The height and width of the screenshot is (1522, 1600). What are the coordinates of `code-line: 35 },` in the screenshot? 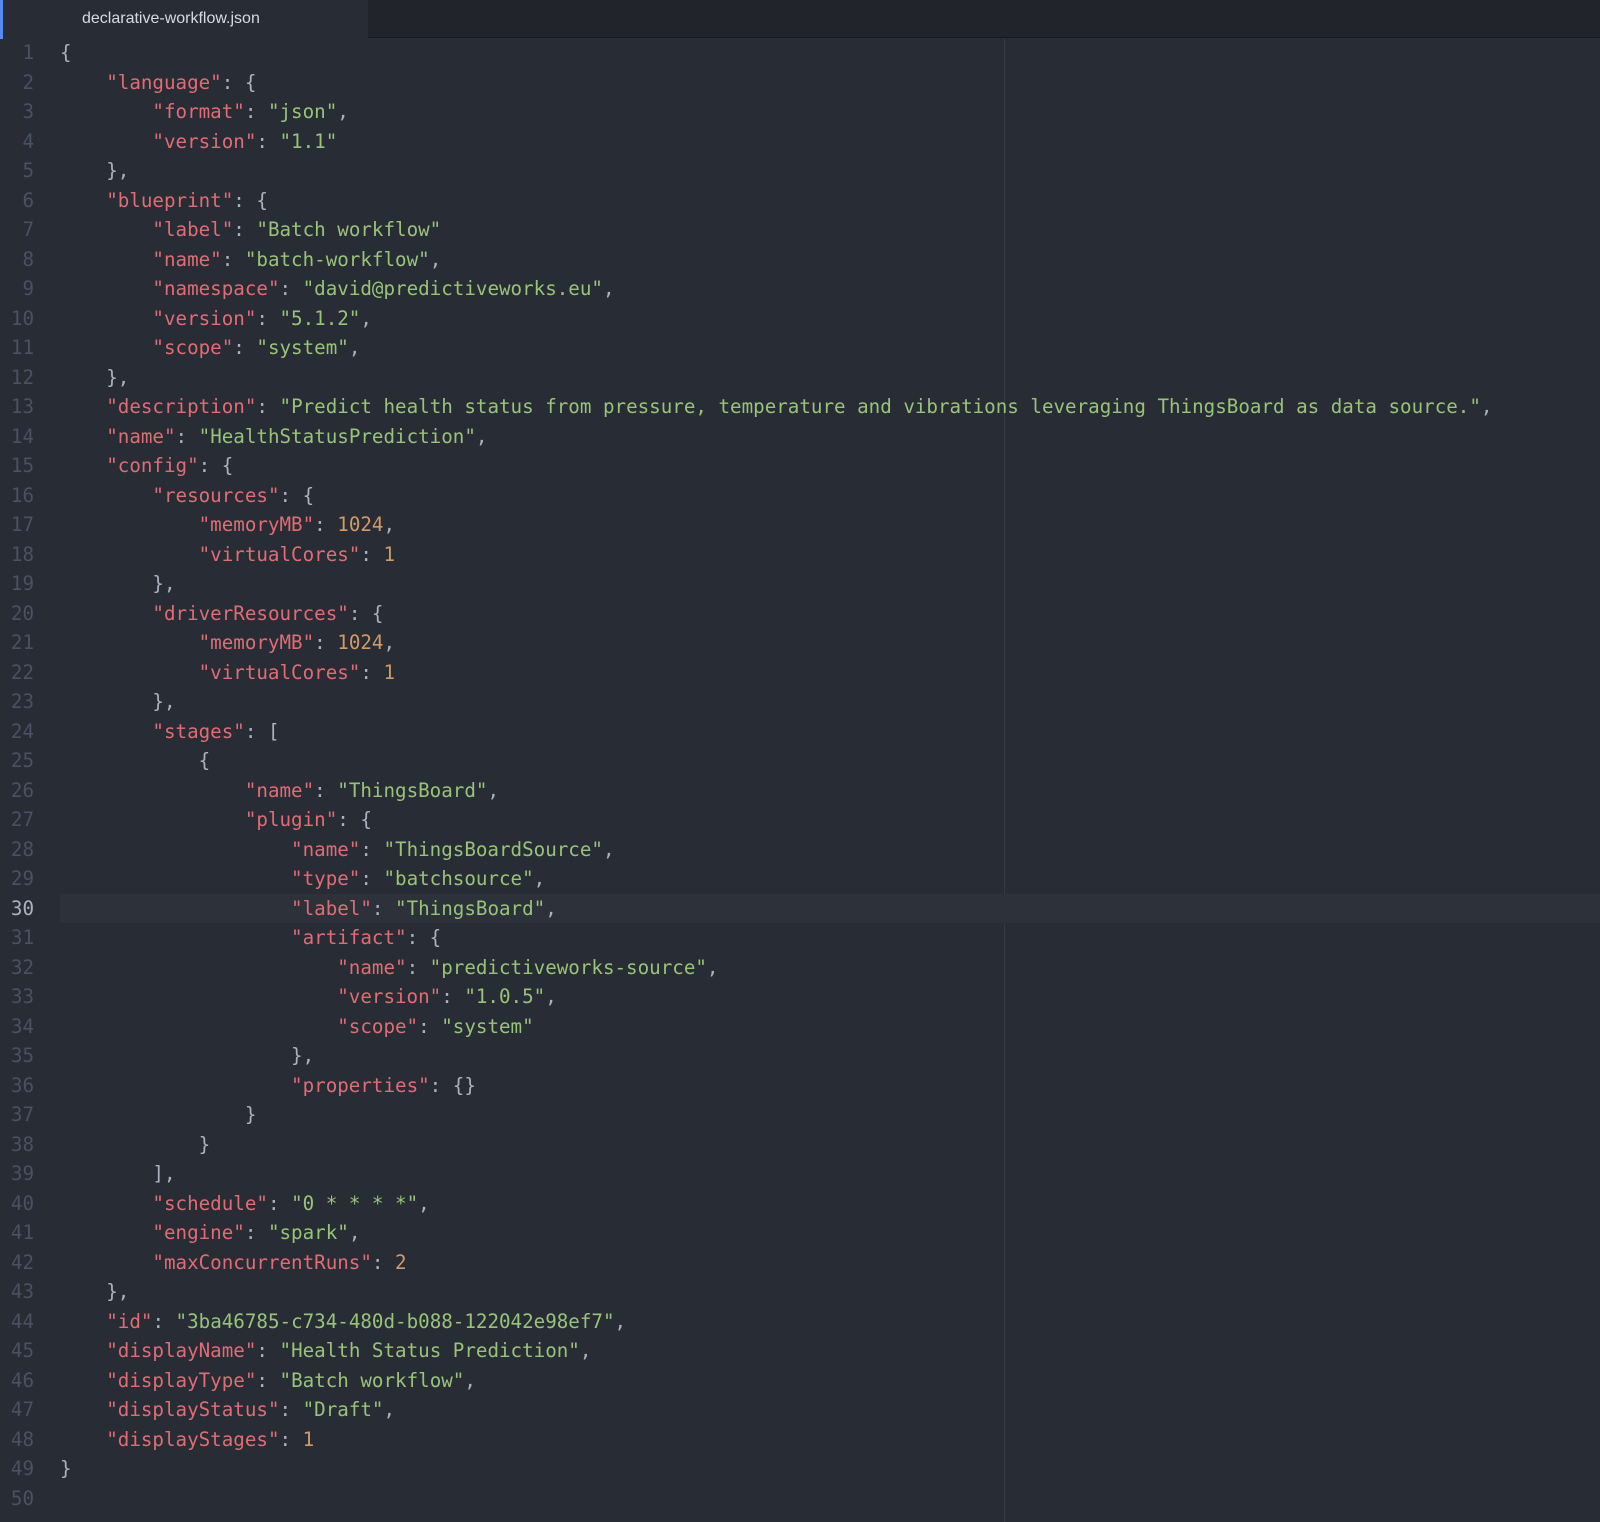 It's located at (800, 1056).